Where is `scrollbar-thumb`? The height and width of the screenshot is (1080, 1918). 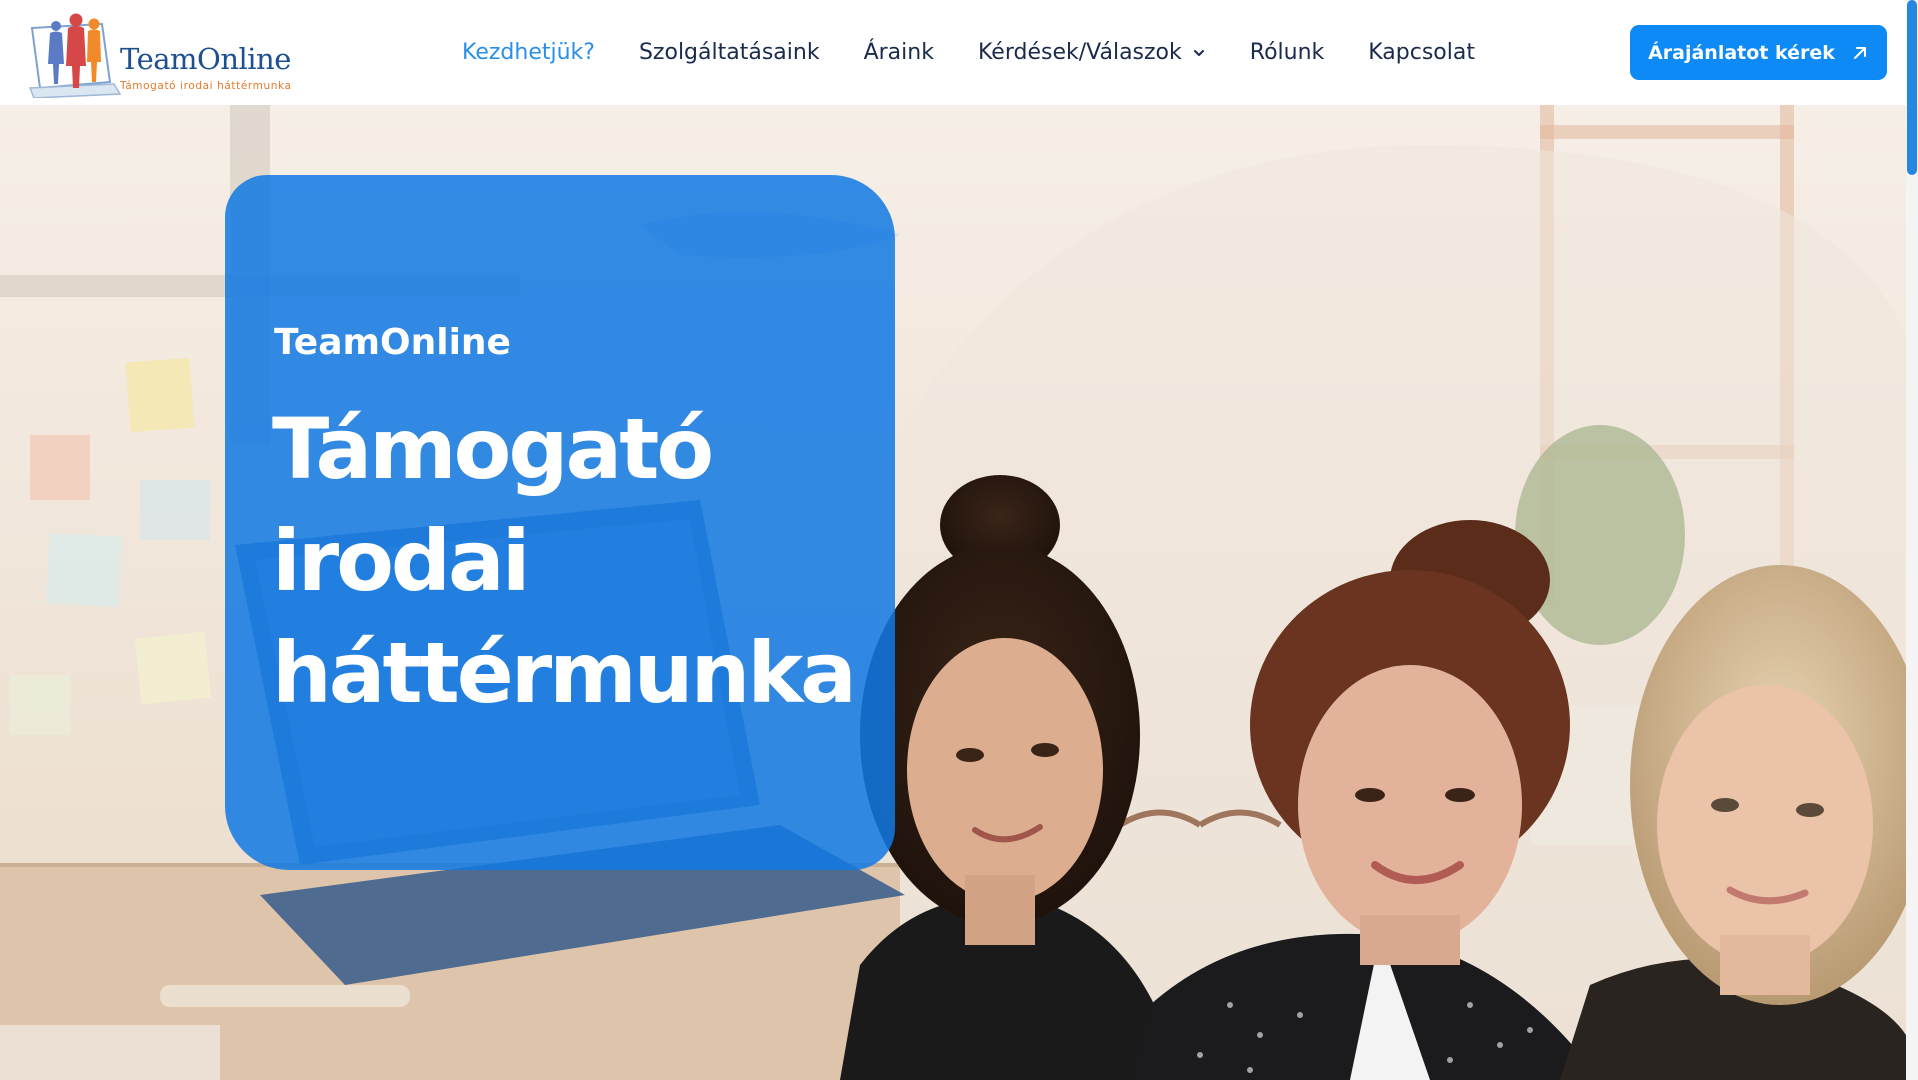
scrollbar-thumb is located at coordinates (1912, 87).